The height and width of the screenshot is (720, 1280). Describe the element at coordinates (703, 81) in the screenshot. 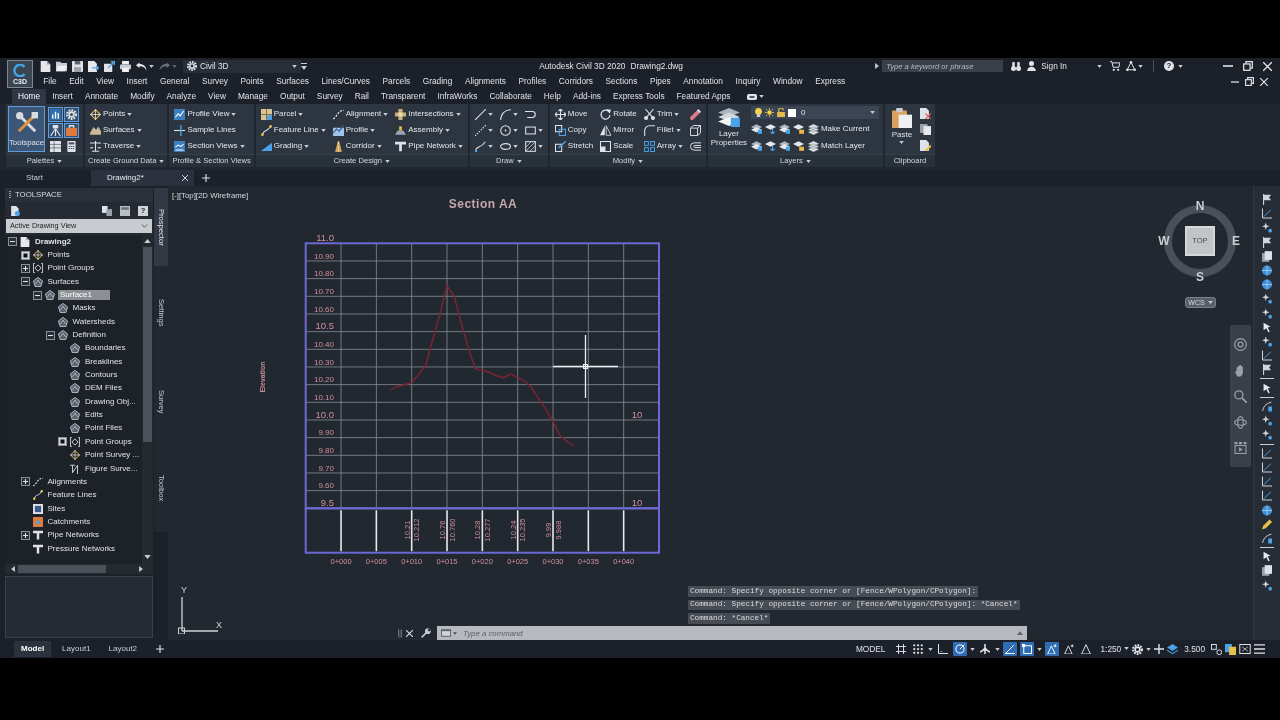

I see `menu-item: Annotation` at that location.